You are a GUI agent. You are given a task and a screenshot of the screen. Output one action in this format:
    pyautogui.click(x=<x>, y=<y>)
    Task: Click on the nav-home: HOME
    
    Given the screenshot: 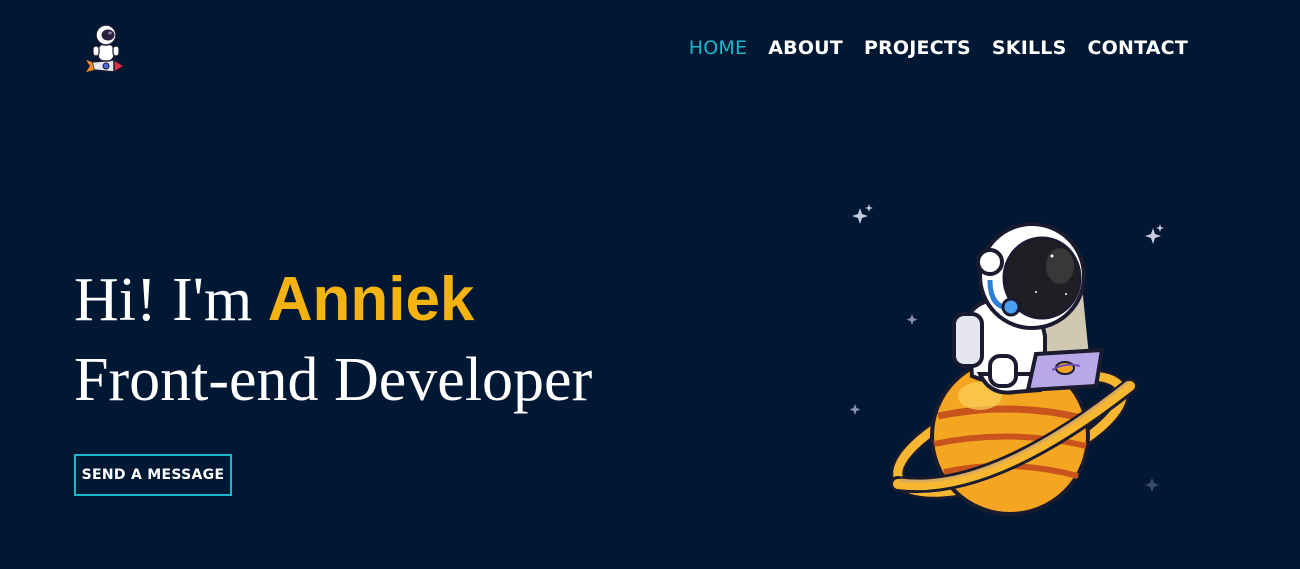 What is the action you would take?
    pyautogui.click(x=718, y=48)
    